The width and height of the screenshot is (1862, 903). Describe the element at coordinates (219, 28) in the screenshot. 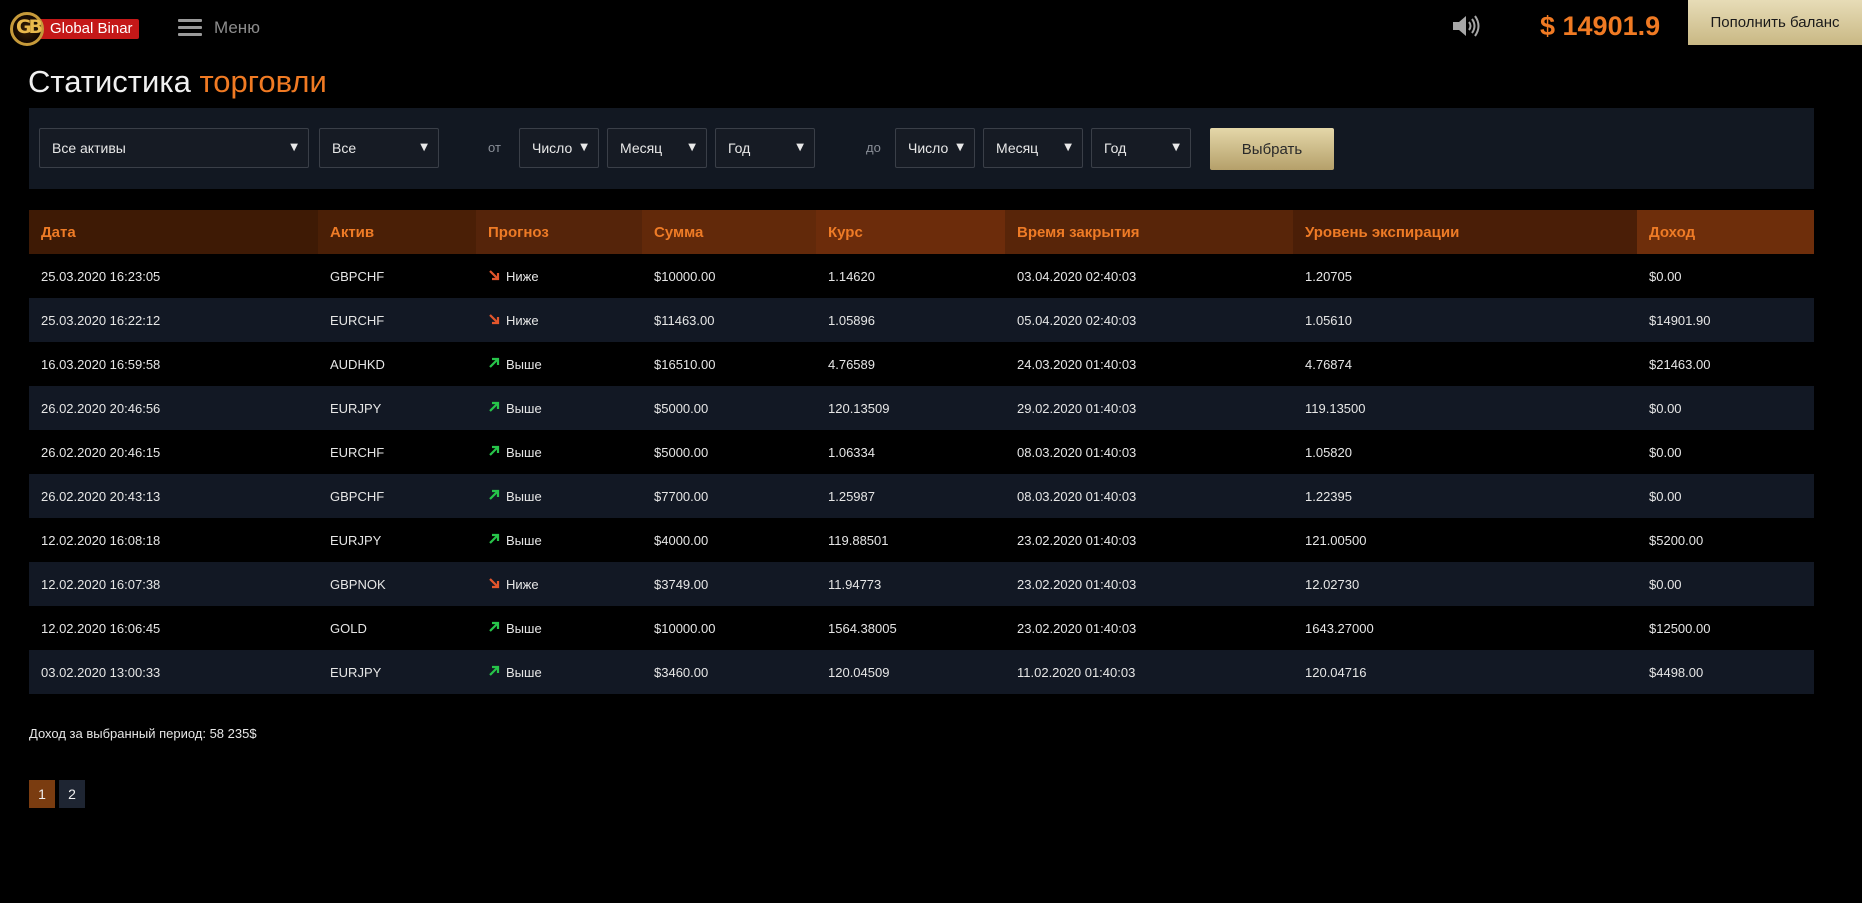

I see `menu-button: Меню` at that location.